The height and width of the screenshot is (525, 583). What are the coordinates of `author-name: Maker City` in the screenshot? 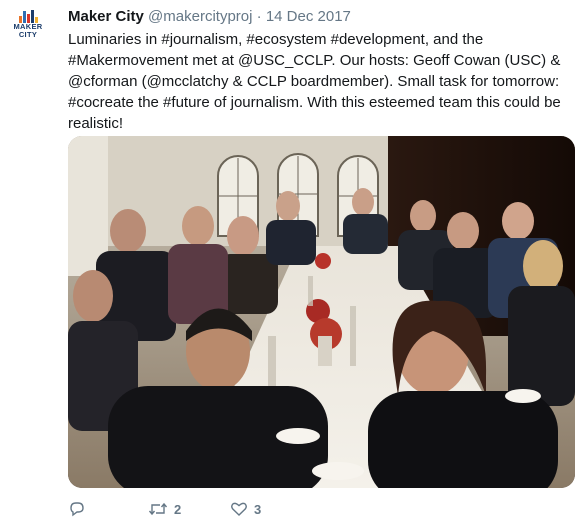 It's located at (106, 16).